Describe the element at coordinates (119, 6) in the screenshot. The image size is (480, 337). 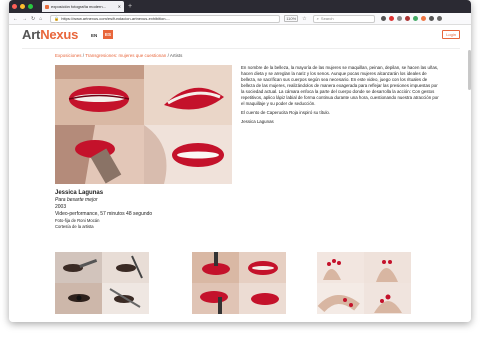
I see `tab-close-icon: ✕` at that location.